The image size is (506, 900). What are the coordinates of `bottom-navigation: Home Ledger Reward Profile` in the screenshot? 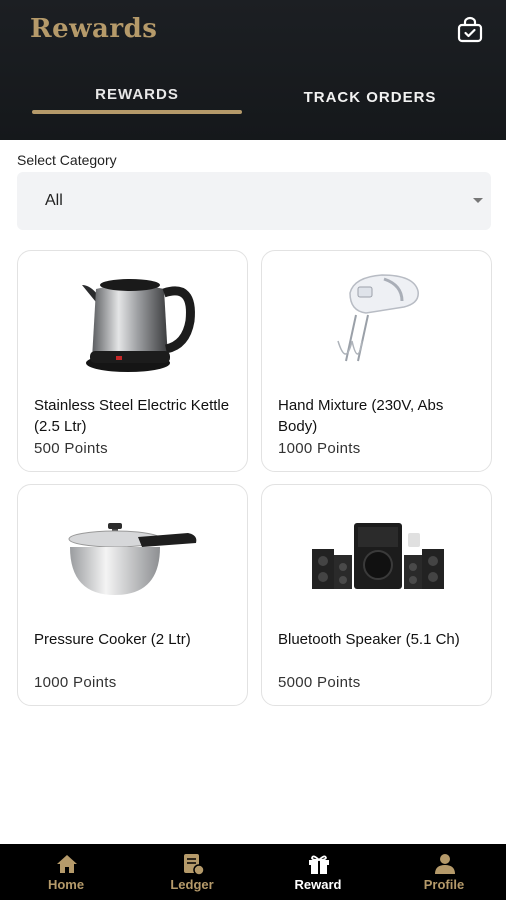 It's located at (253, 872).